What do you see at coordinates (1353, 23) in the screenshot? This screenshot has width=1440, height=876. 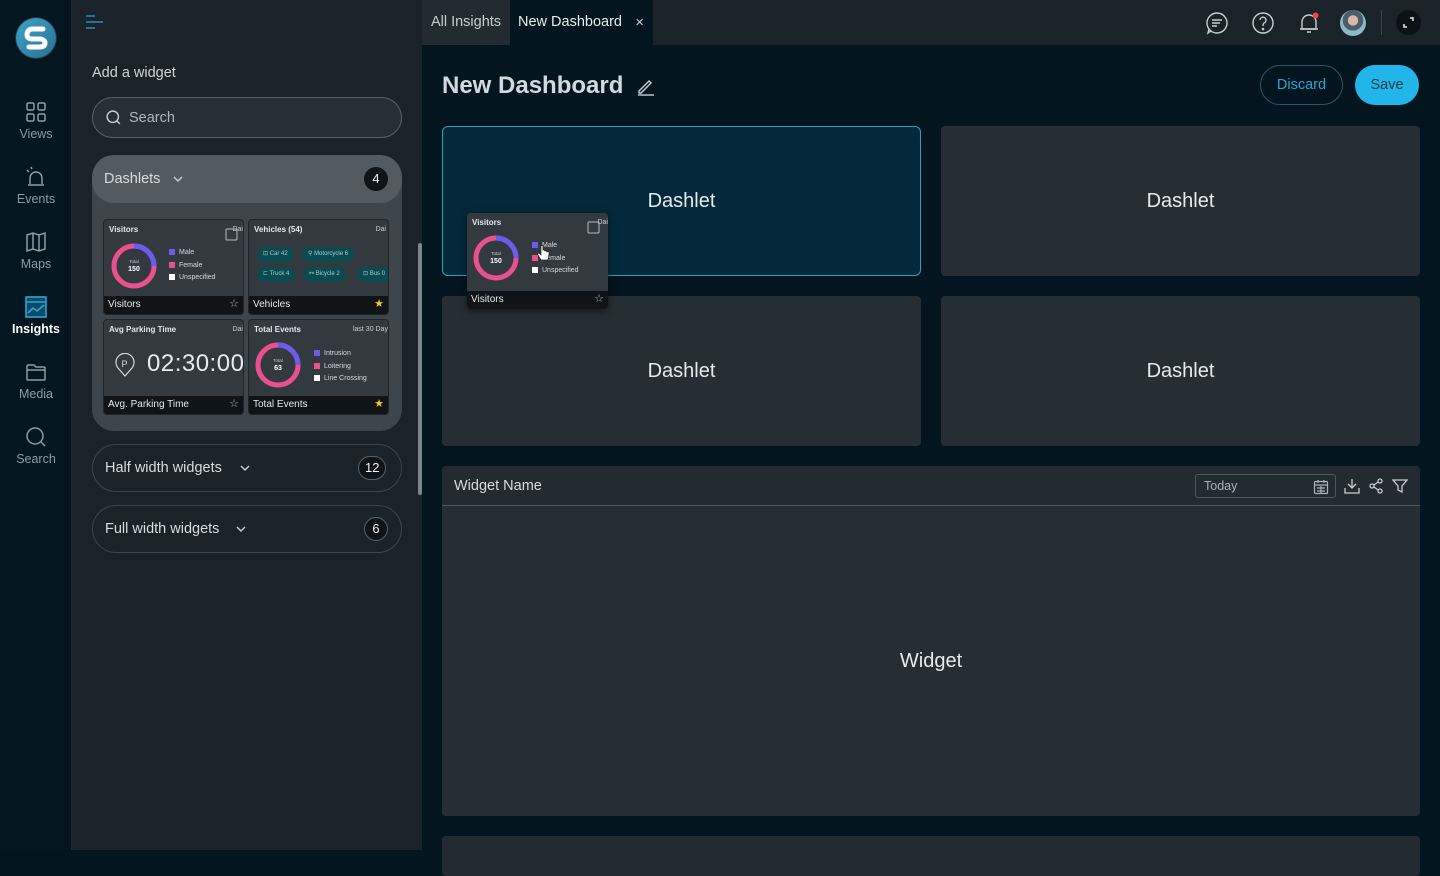 I see `avatar` at bounding box center [1353, 23].